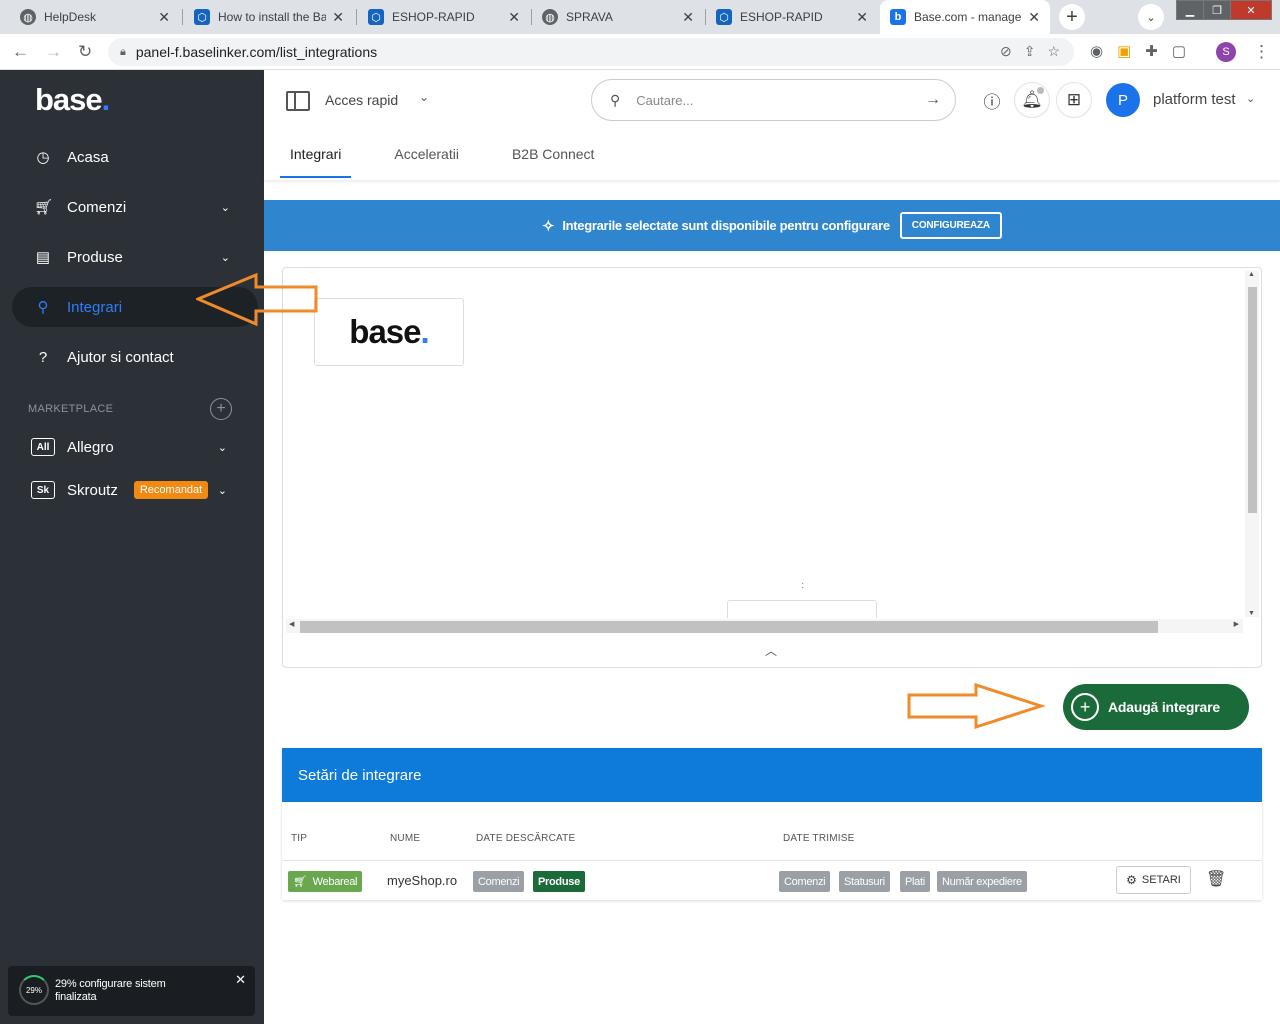 The width and height of the screenshot is (1280, 1024). Describe the element at coordinates (135, 157) in the screenshot. I see `sidebar-item-acasa: ◷ Acasa` at that location.